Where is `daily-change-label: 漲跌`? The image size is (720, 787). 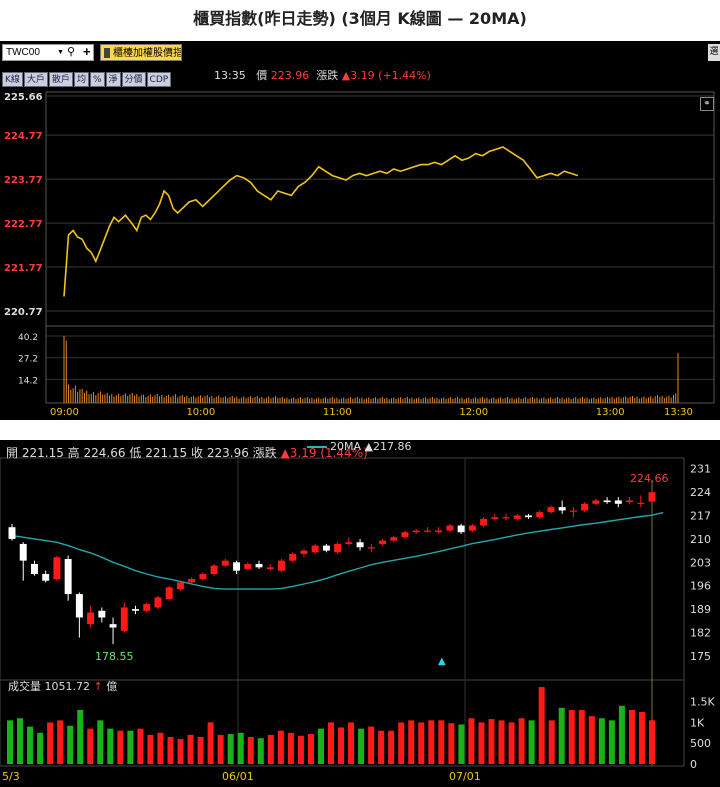 daily-change-label: 漲跌 is located at coordinates (264, 453).